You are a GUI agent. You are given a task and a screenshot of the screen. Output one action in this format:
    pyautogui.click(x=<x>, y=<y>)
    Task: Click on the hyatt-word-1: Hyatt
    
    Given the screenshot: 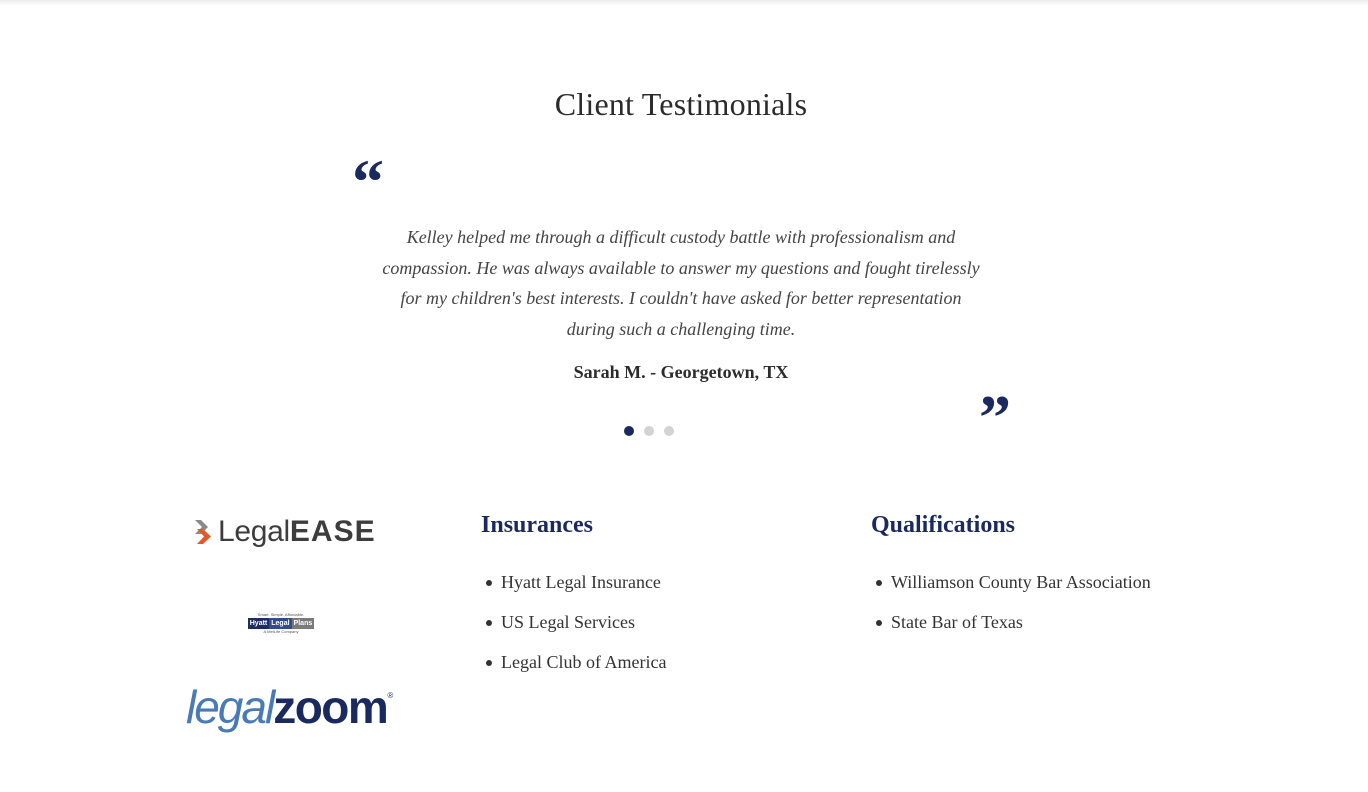 What is the action you would take?
    pyautogui.click(x=258, y=623)
    